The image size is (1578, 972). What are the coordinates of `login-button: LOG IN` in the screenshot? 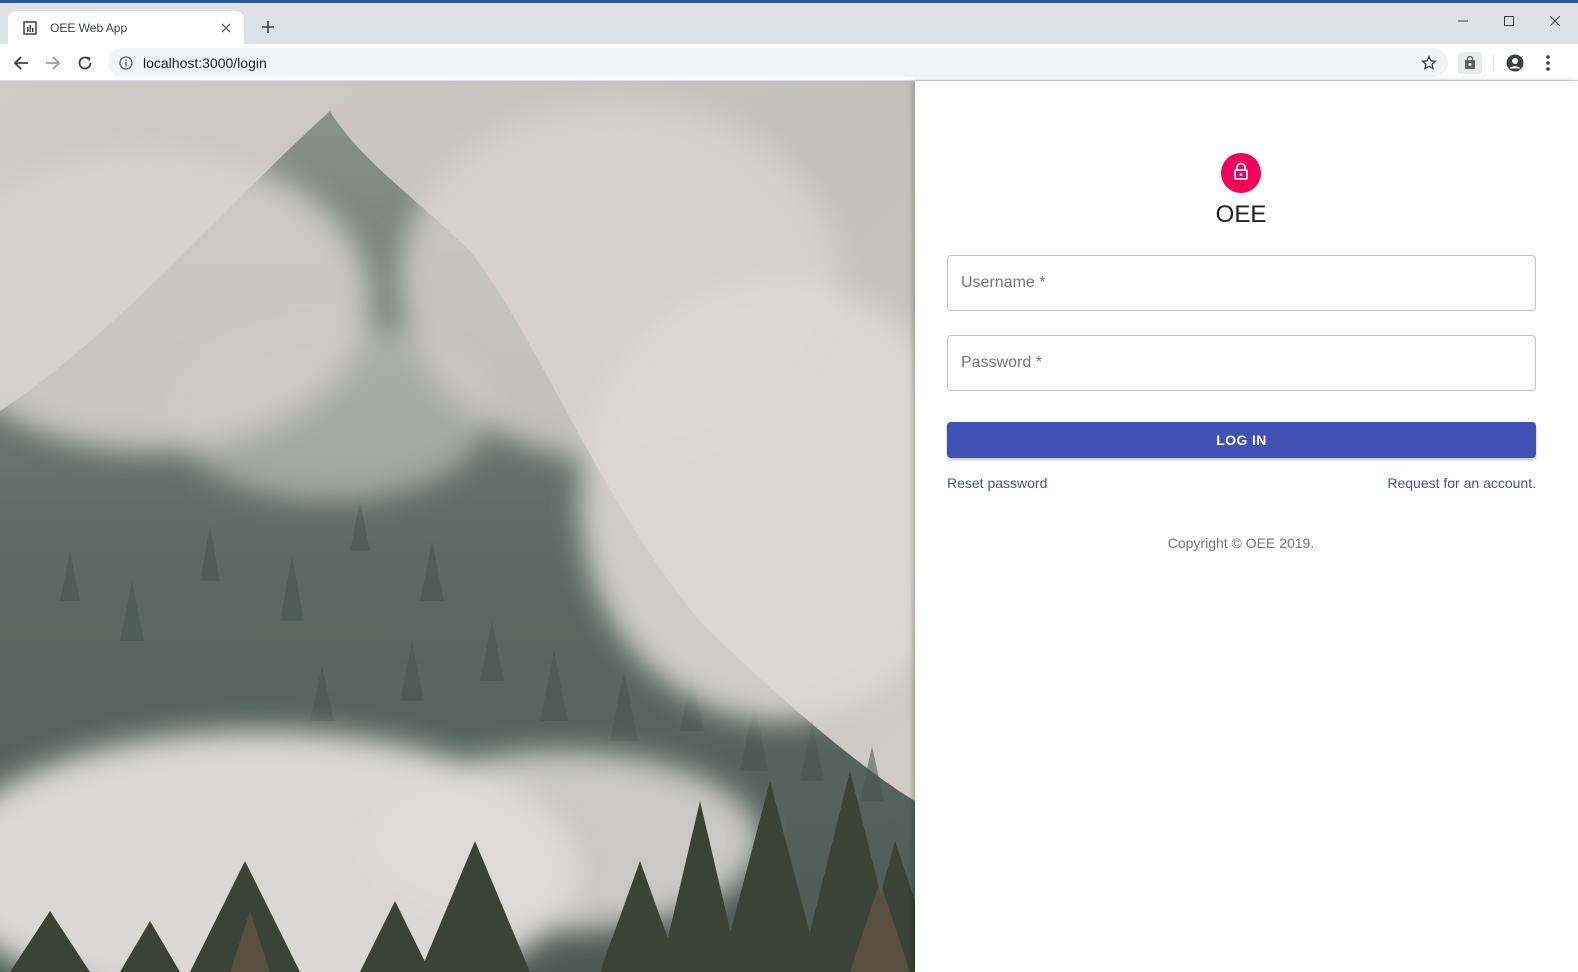 It's located at (1241, 440).